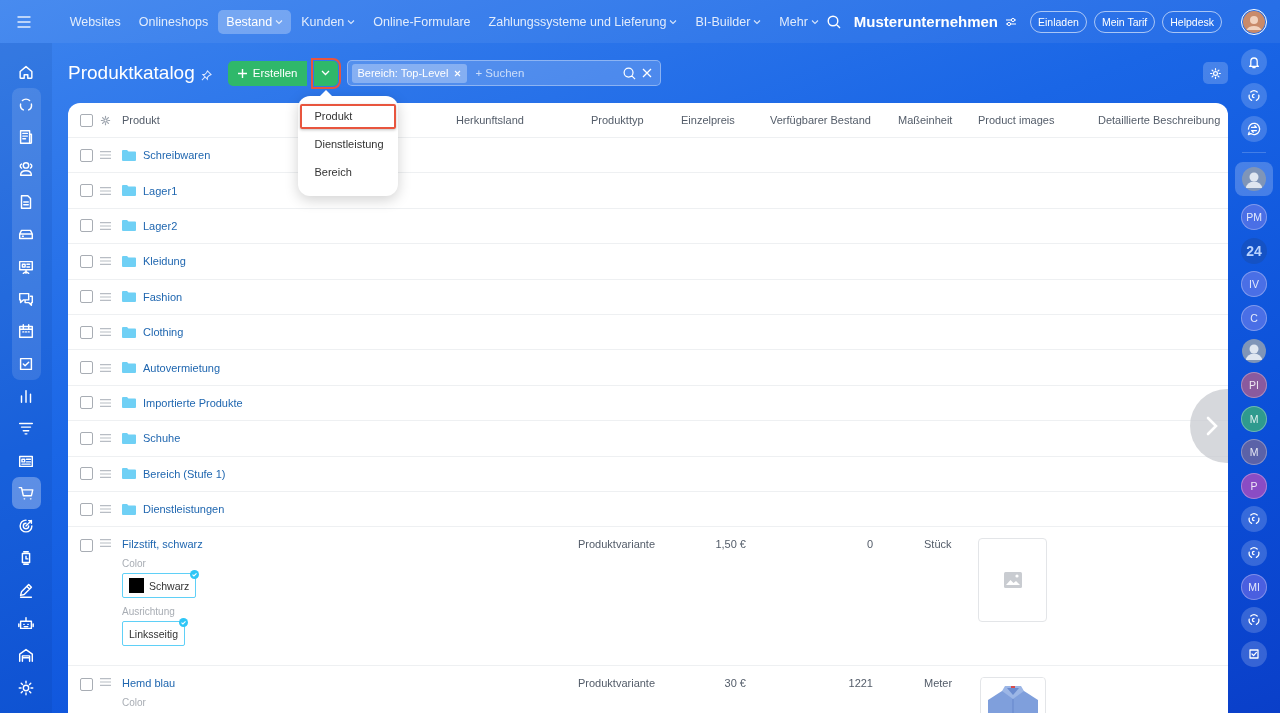 The height and width of the screenshot is (713, 1280). Describe the element at coordinates (607, 120) in the screenshot. I see `column-header: Produkttyp` at that location.